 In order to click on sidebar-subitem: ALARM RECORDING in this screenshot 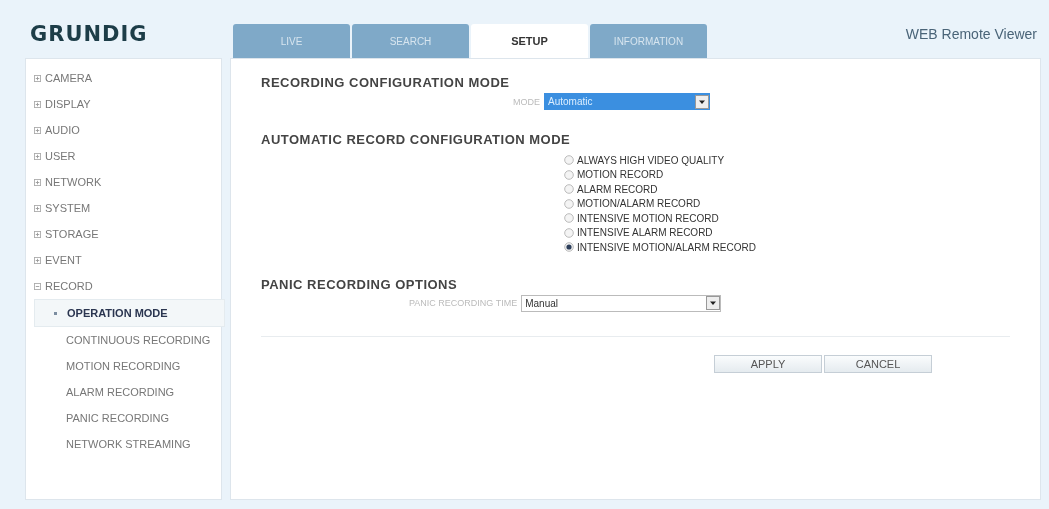, I will do `click(127, 392)`.